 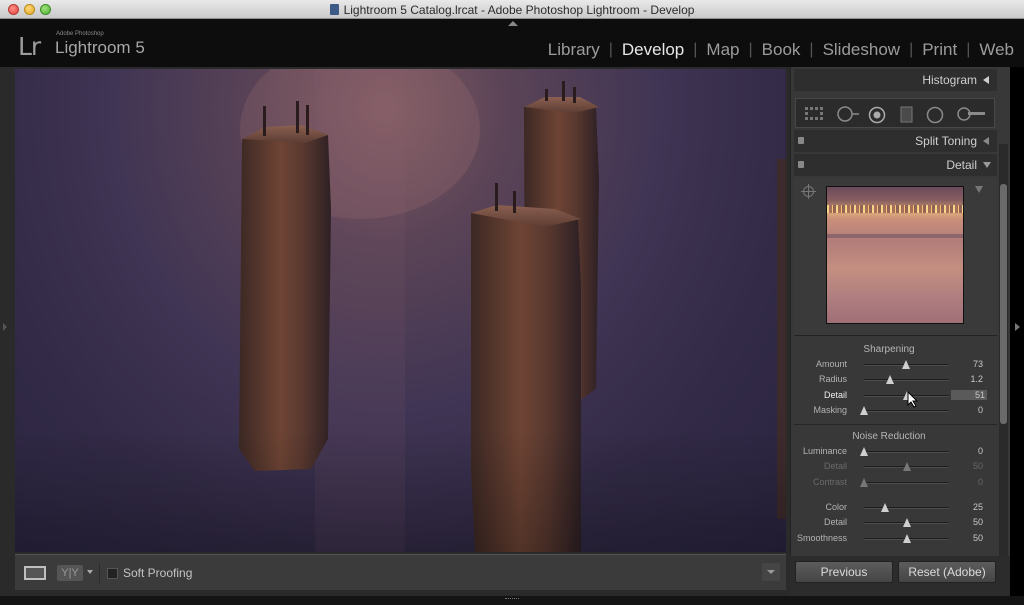 I want to click on detail-panel-header: Detail, so click(x=895, y=165).